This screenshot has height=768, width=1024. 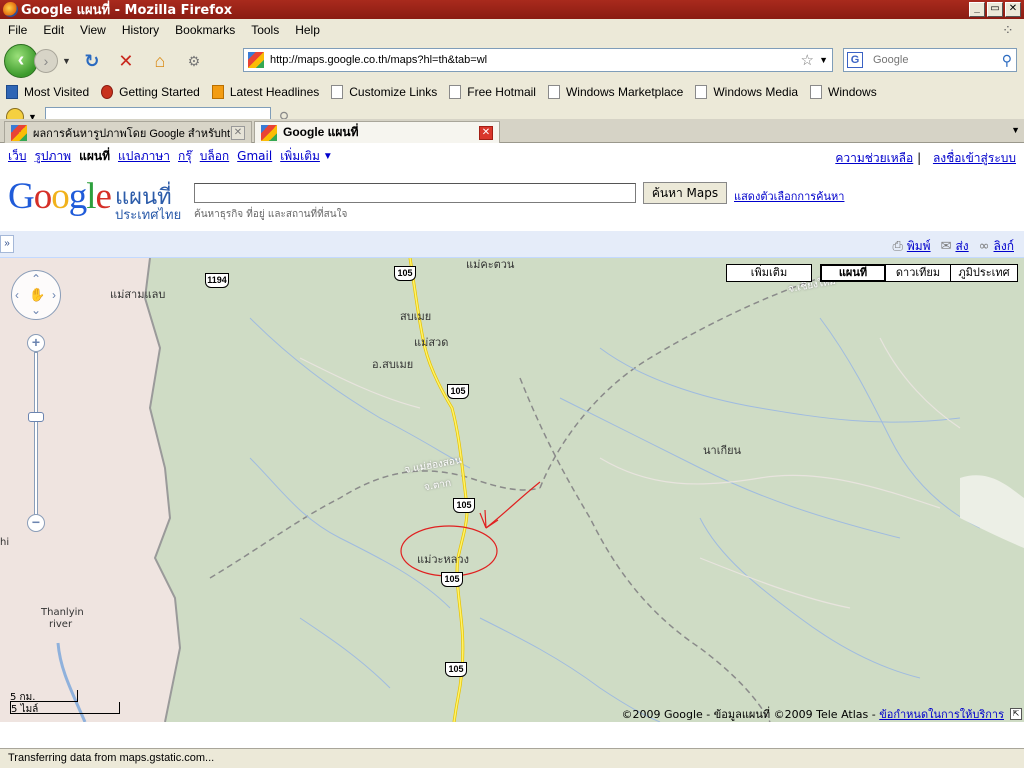 What do you see at coordinates (217, 280) in the screenshot?
I see `highway-shield: 1194` at bounding box center [217, 280].